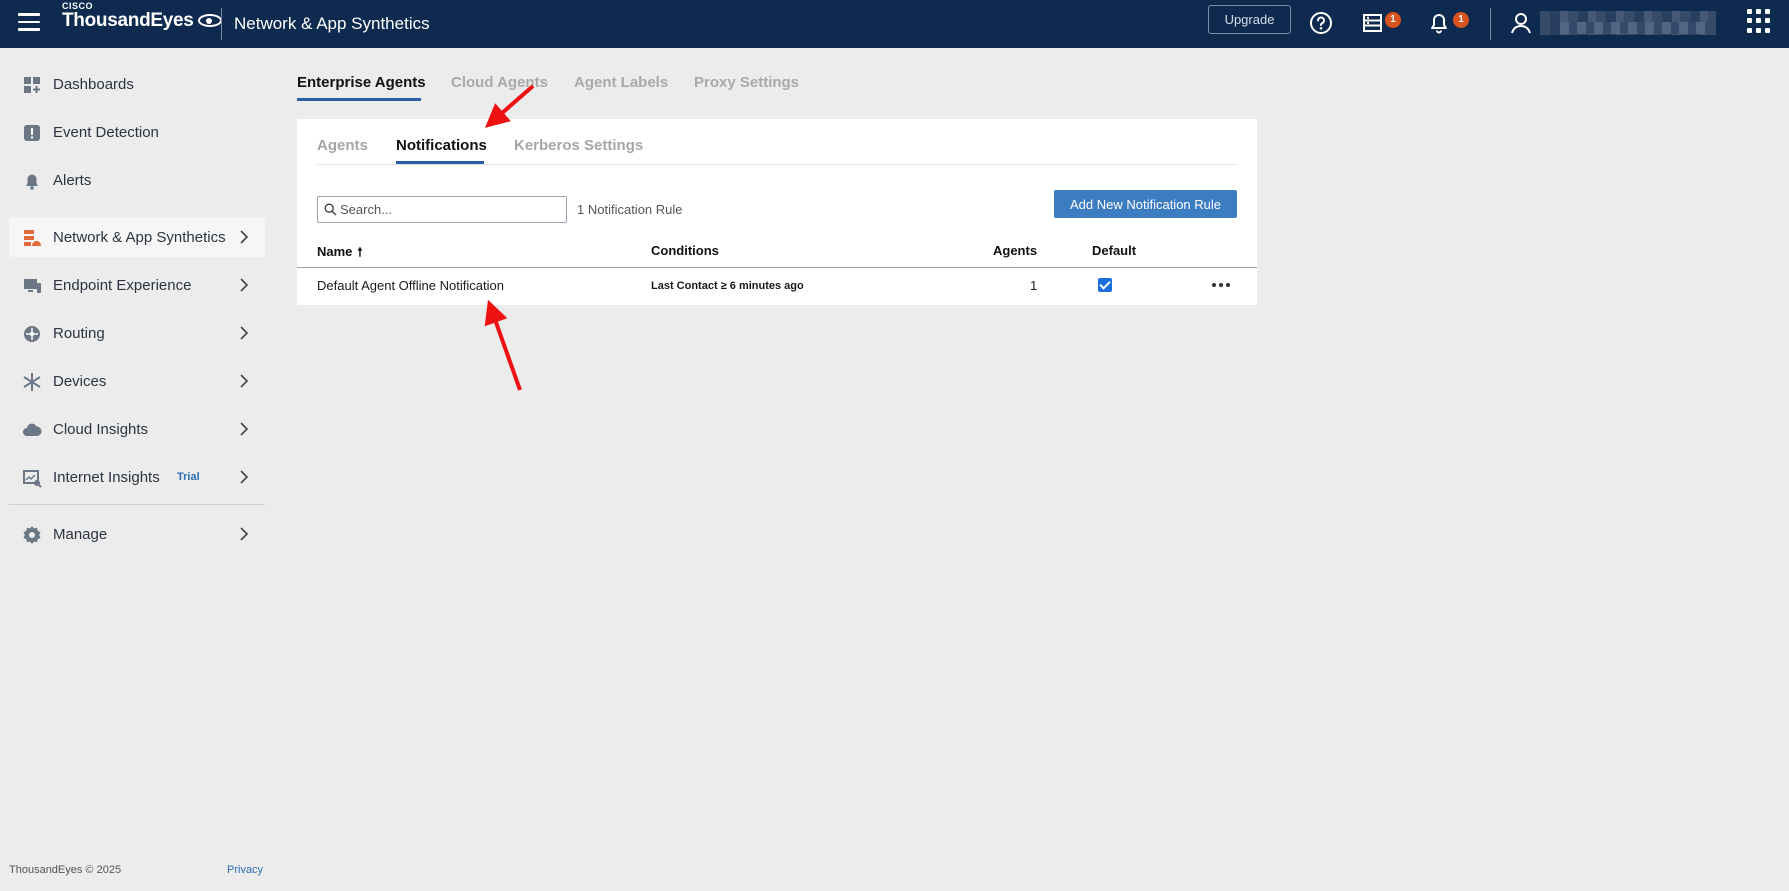 Image resolution: width=1789 pixels, height=891 pixels. Describe the element at coordinates (106, 132) in the screenshot. I see `sidebar-item-label: Event Detection` at that location.